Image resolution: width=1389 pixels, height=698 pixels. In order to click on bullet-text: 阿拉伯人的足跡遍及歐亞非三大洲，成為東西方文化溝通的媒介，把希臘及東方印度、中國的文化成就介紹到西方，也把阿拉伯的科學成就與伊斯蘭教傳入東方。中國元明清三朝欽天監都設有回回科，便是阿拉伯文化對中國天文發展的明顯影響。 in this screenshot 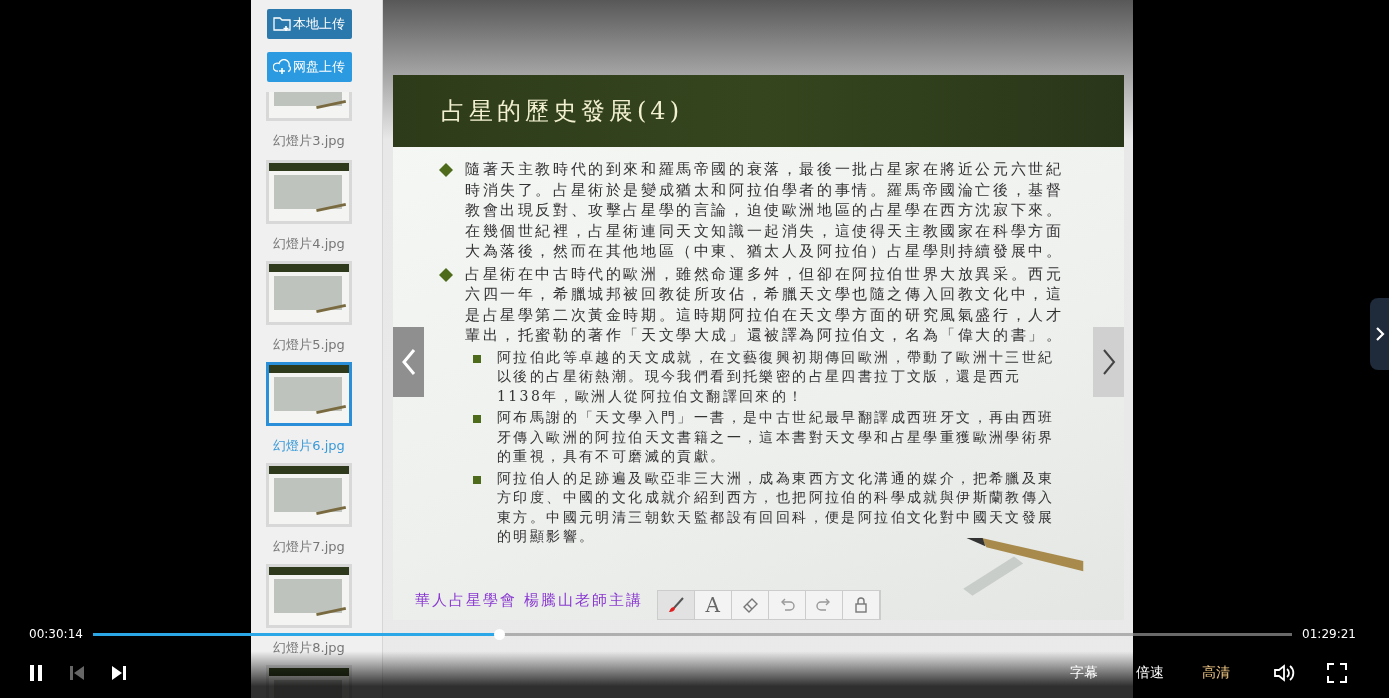, I will do `click(776, 507)`.